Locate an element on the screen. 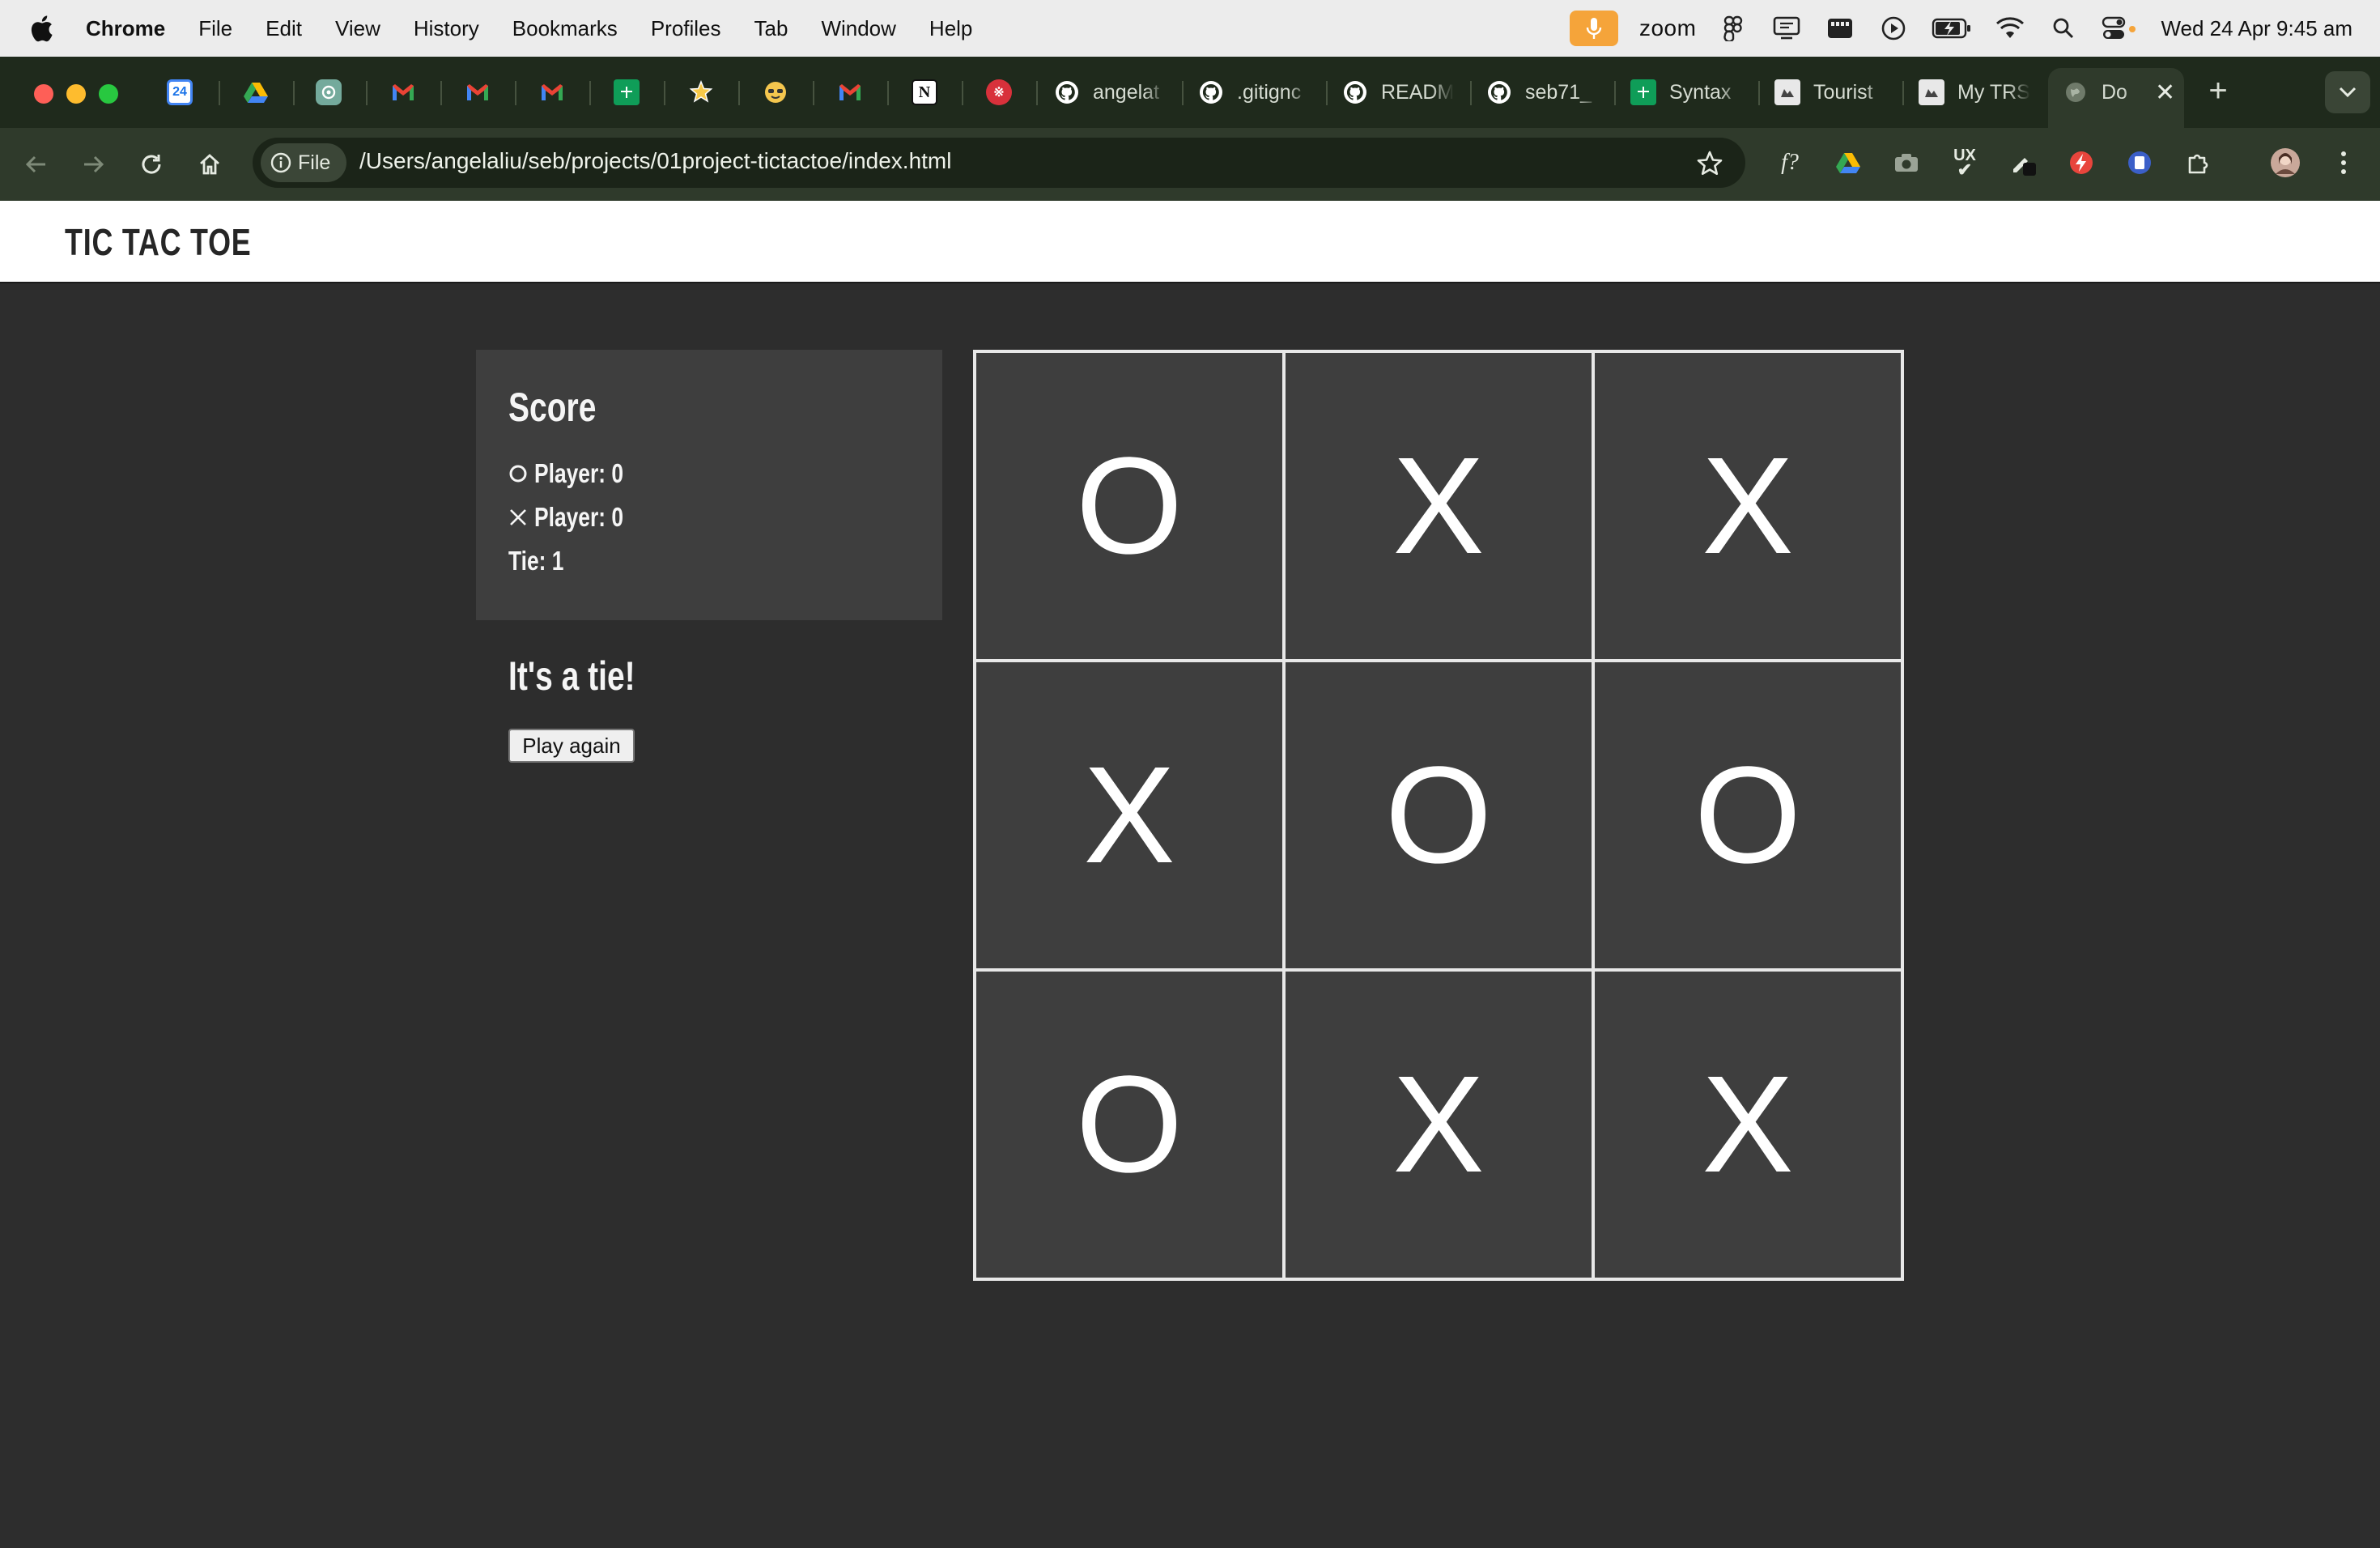  red-app-icon: ※ is located at coordinates (999, 92).